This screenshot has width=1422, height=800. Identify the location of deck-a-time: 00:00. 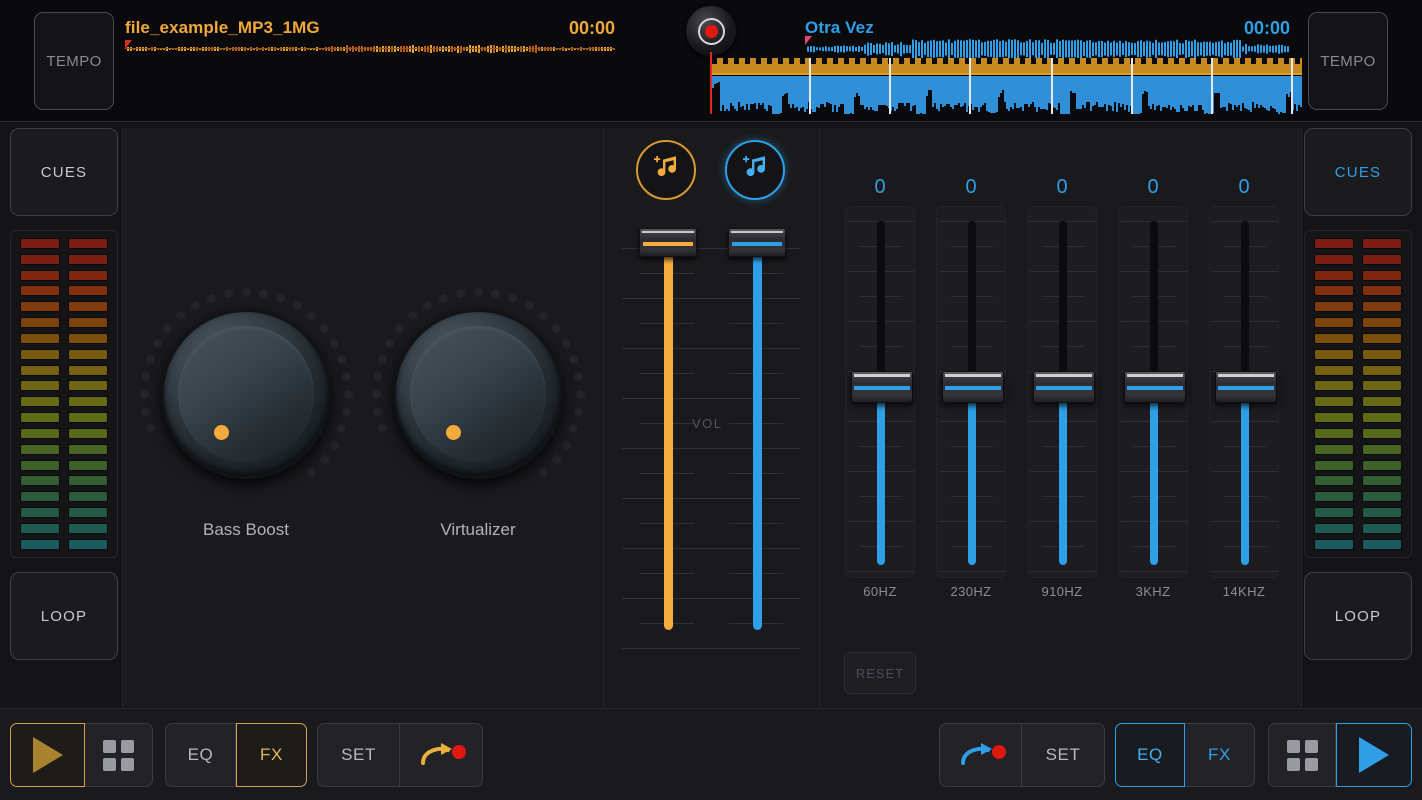
(591, 28).